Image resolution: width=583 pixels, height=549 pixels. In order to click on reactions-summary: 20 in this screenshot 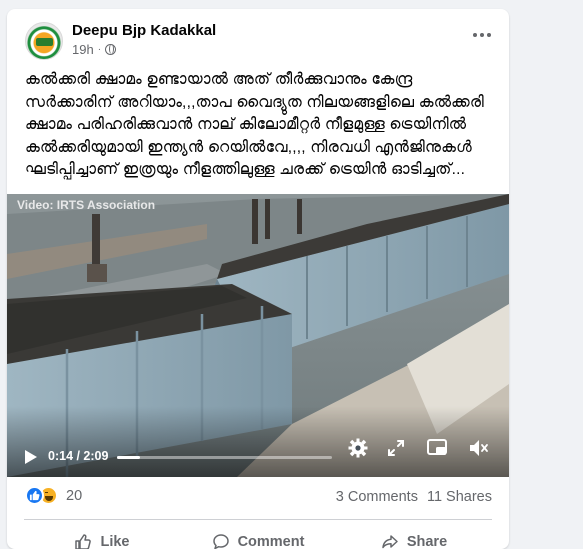, I will do `click(53, 495)`.